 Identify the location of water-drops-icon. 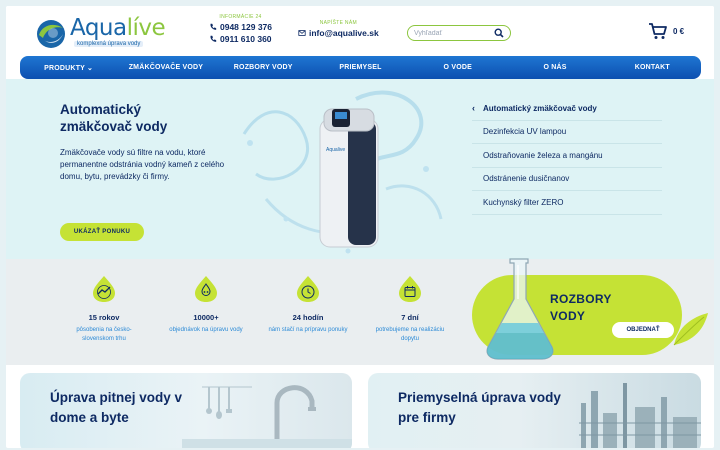
(206, 289).